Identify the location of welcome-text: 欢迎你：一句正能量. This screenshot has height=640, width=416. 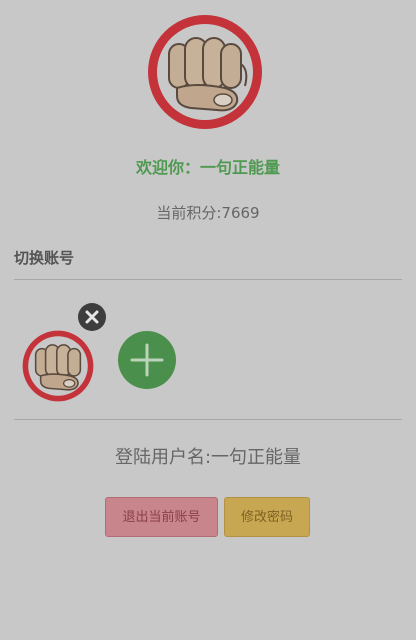
(207, 167).